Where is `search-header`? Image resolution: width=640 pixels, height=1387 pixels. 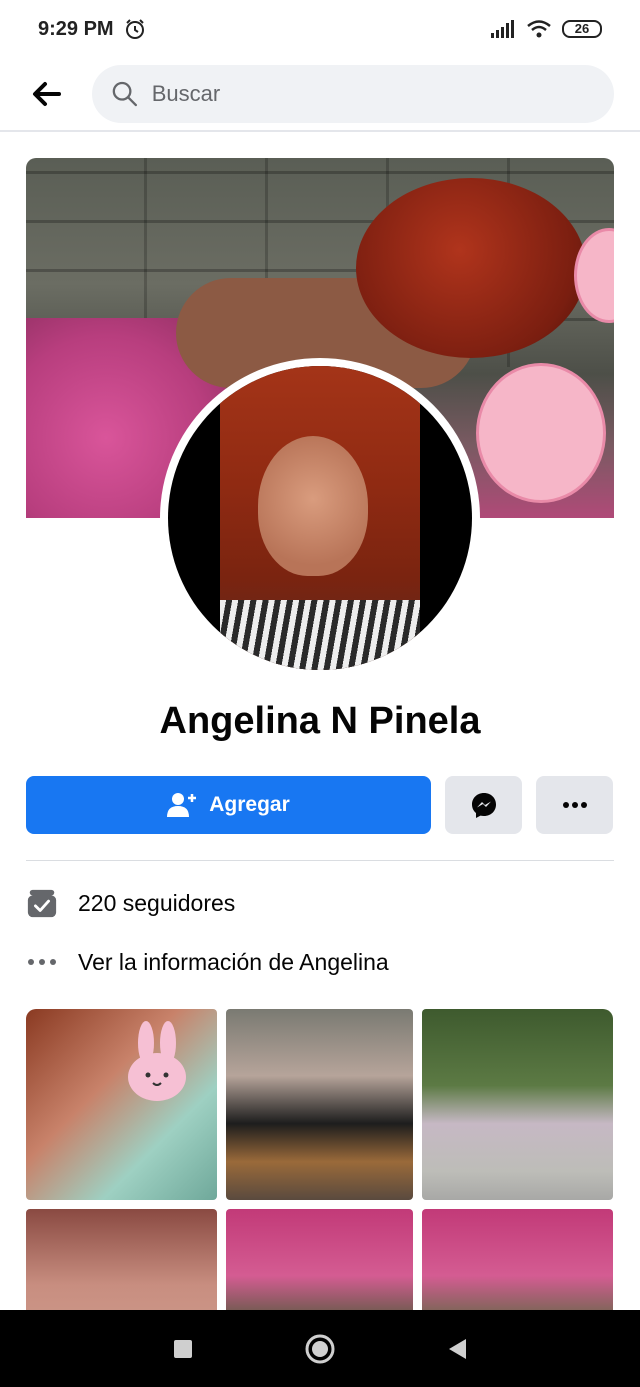
search-header is located at coordinates (320, 95).